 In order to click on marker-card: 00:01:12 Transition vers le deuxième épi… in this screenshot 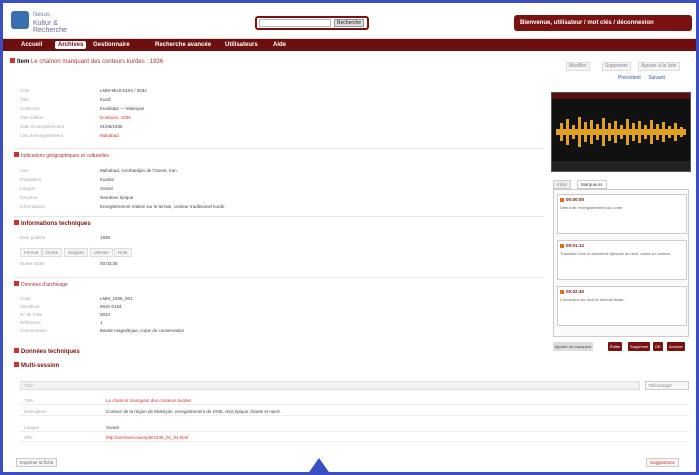, I will do `click(622, 260)`.